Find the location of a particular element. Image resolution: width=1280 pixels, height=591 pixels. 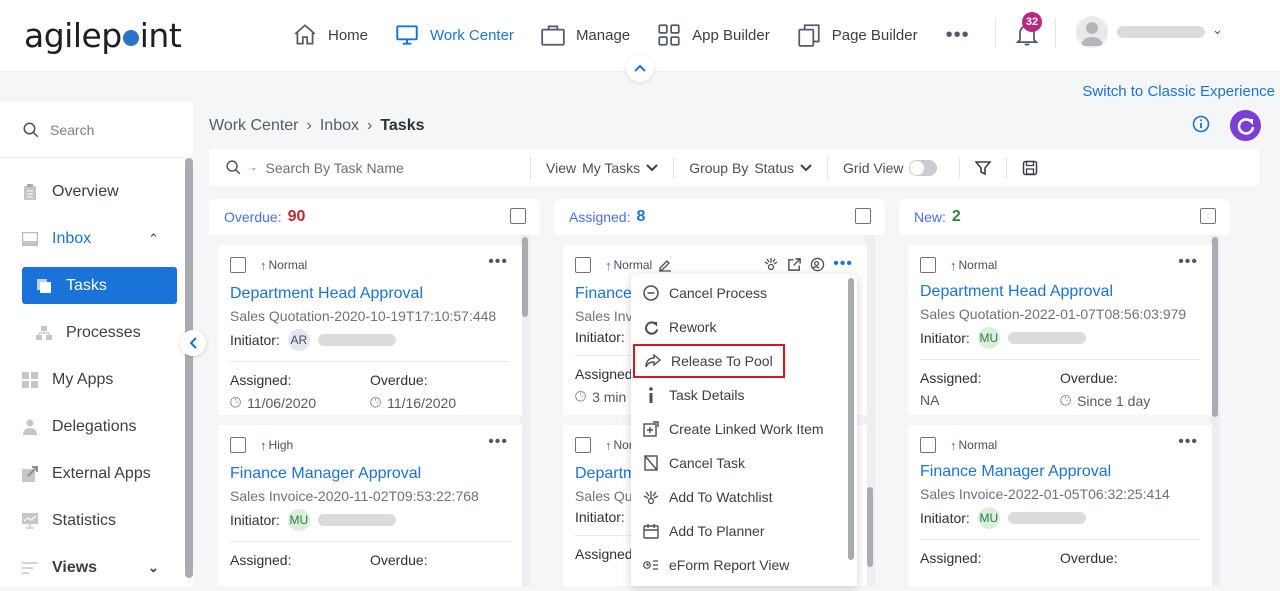

search-options-chevron-icon: ⌄ is located at coordinates (254, 167).